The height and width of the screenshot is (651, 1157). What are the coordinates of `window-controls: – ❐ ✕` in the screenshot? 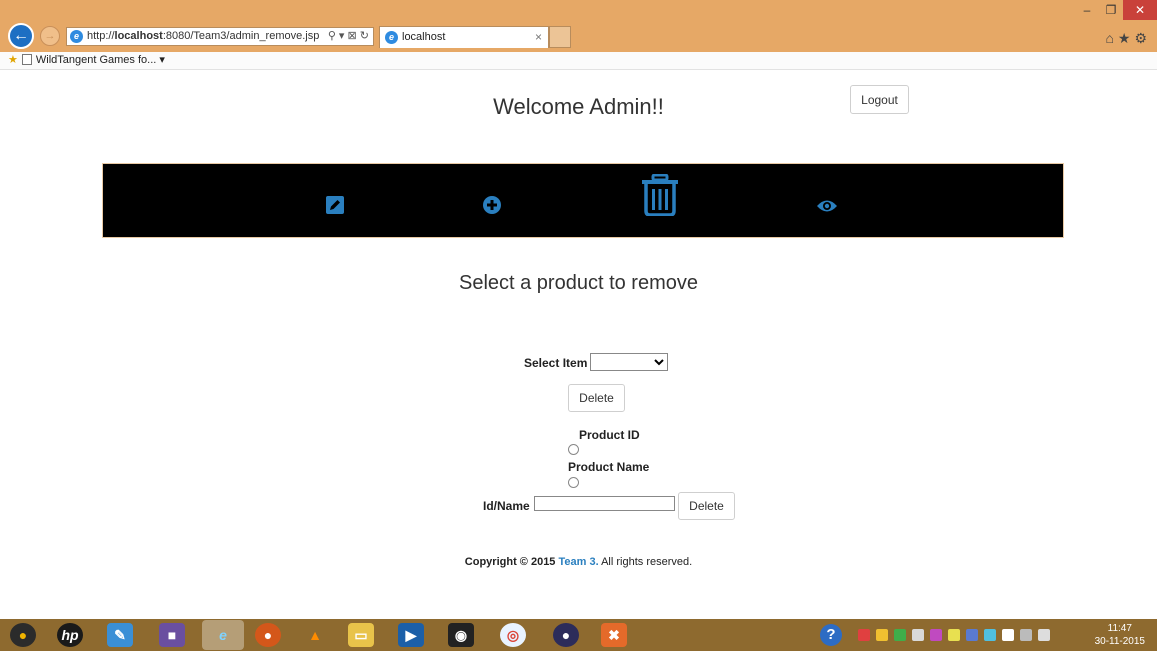 It's located at (1116, 10).